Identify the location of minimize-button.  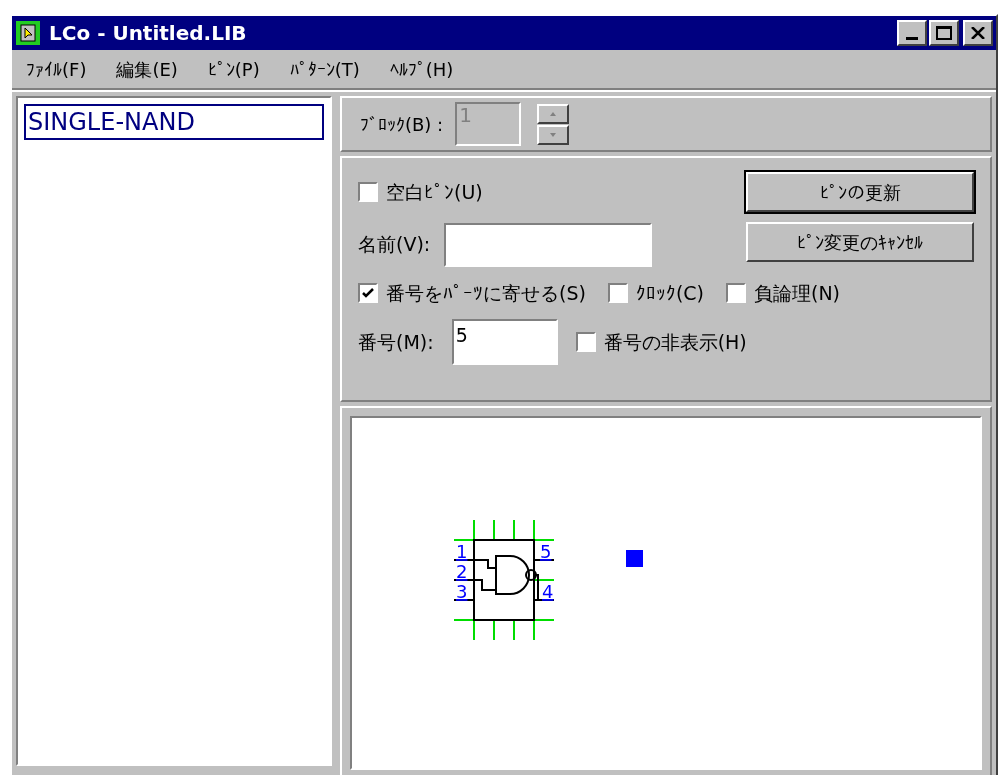
(912, 33).